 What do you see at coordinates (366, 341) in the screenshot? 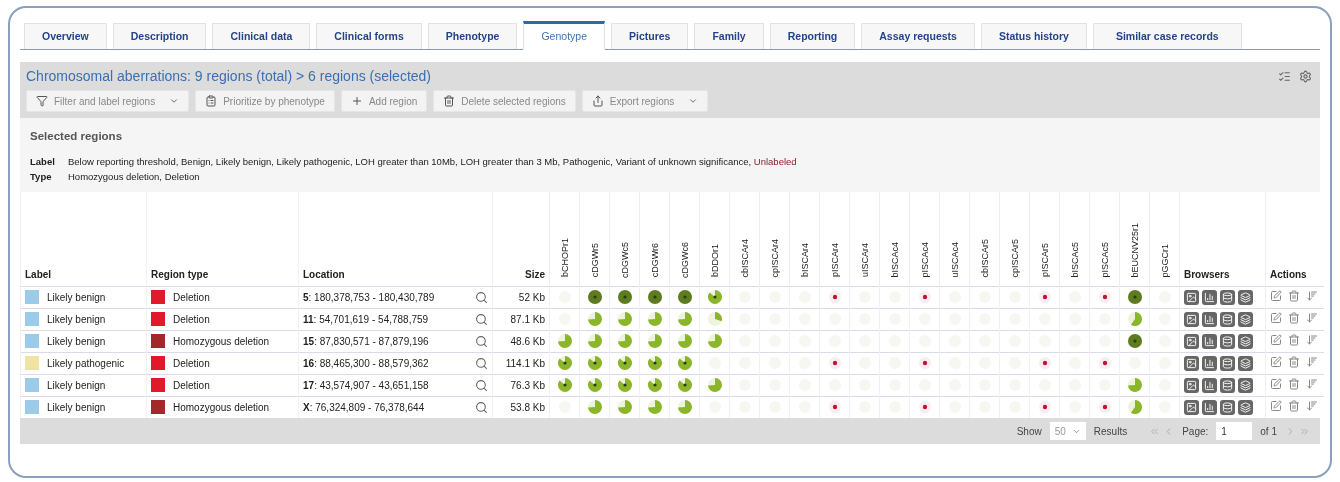
I see `location-text: 15: 87,830,571 - 87,879,196` at bounding box center [366, 341].